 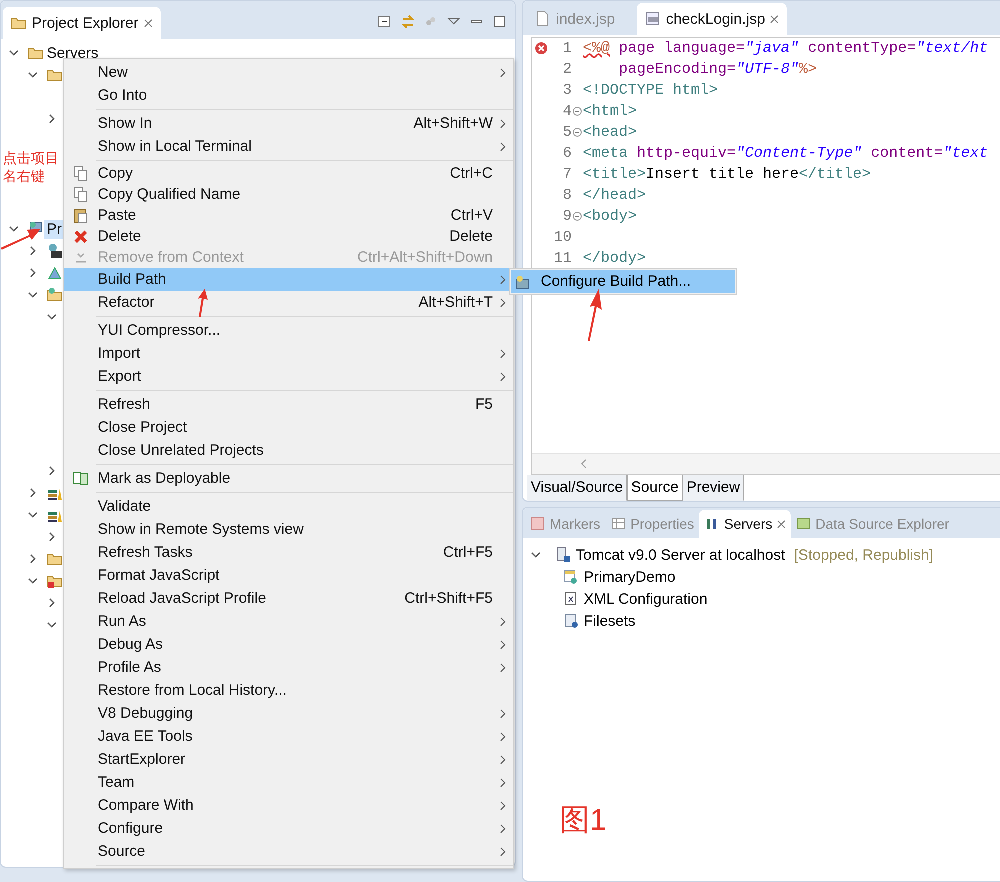 I want to click on code-line: <meta http-equiv="Content-Type" content="text, so click(x=785, y=153).